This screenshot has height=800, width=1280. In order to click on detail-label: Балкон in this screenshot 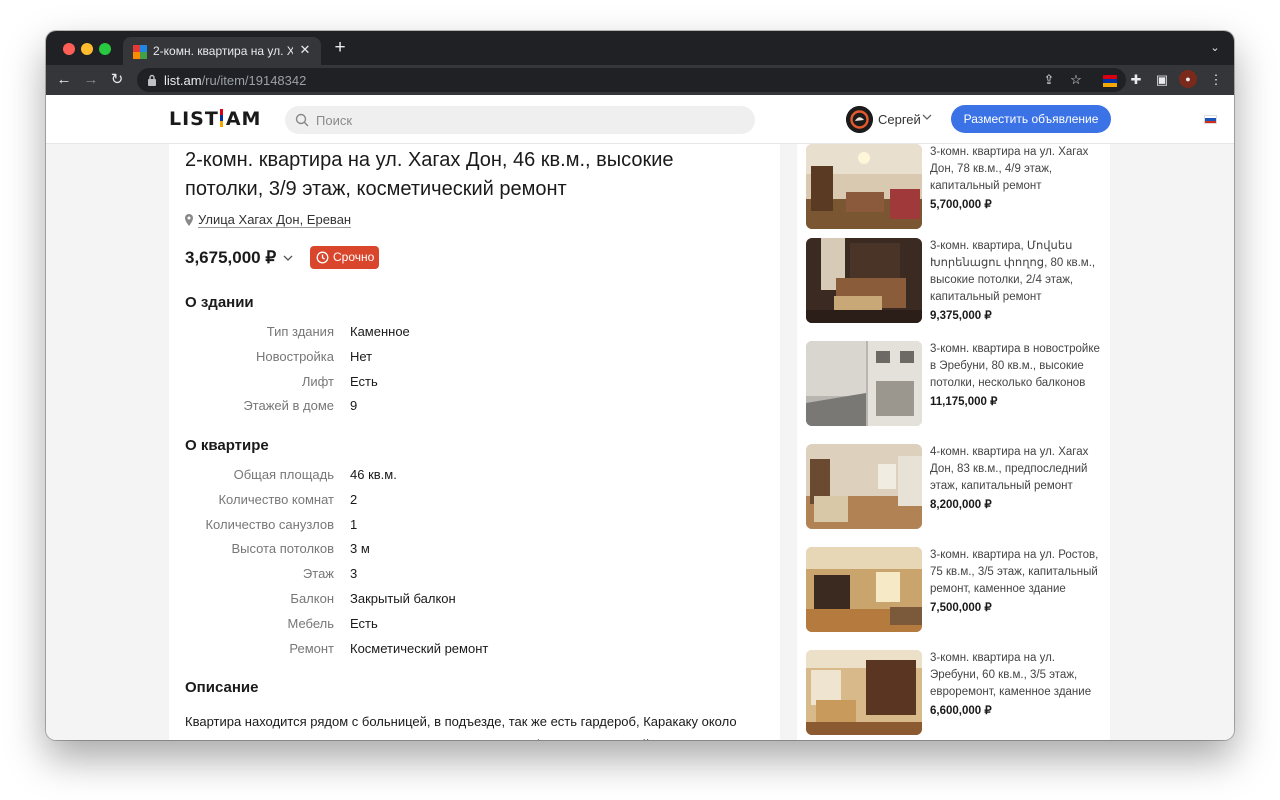, I will do `click(312, 598)`.